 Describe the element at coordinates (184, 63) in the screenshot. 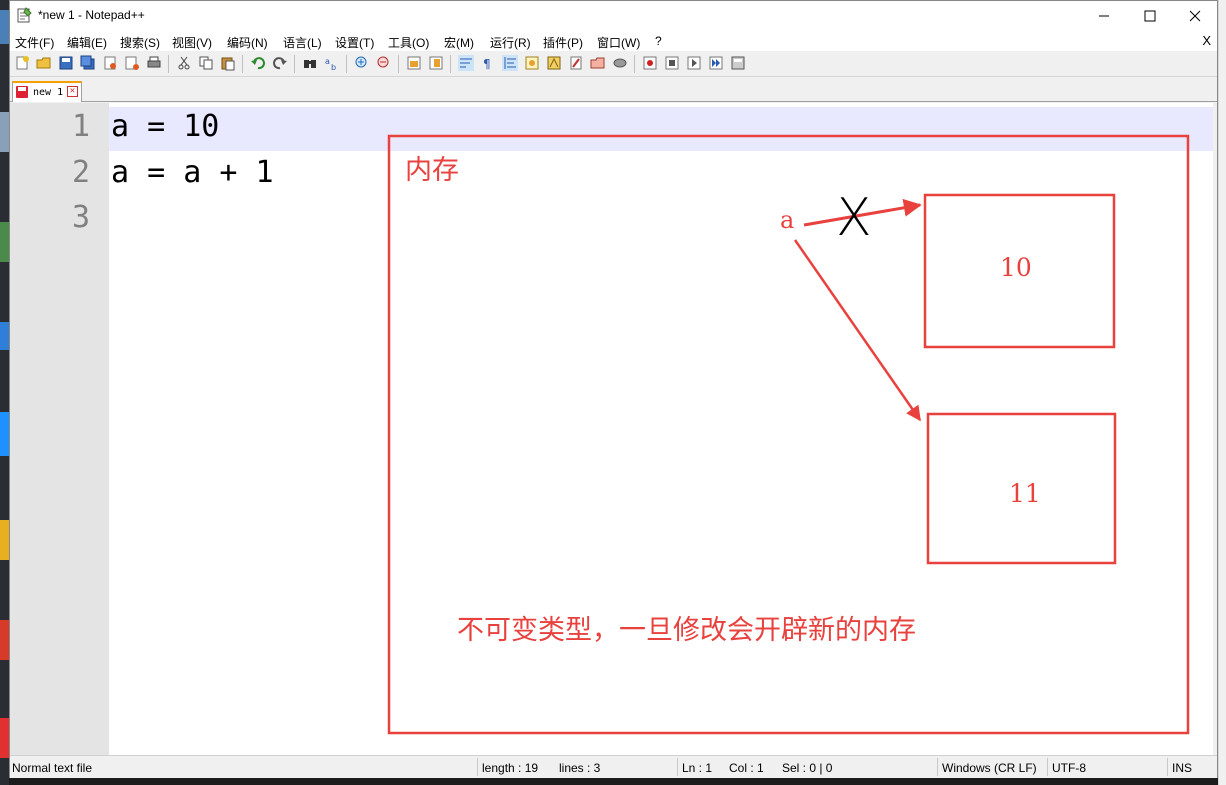

I see `cut-icon` at that location.